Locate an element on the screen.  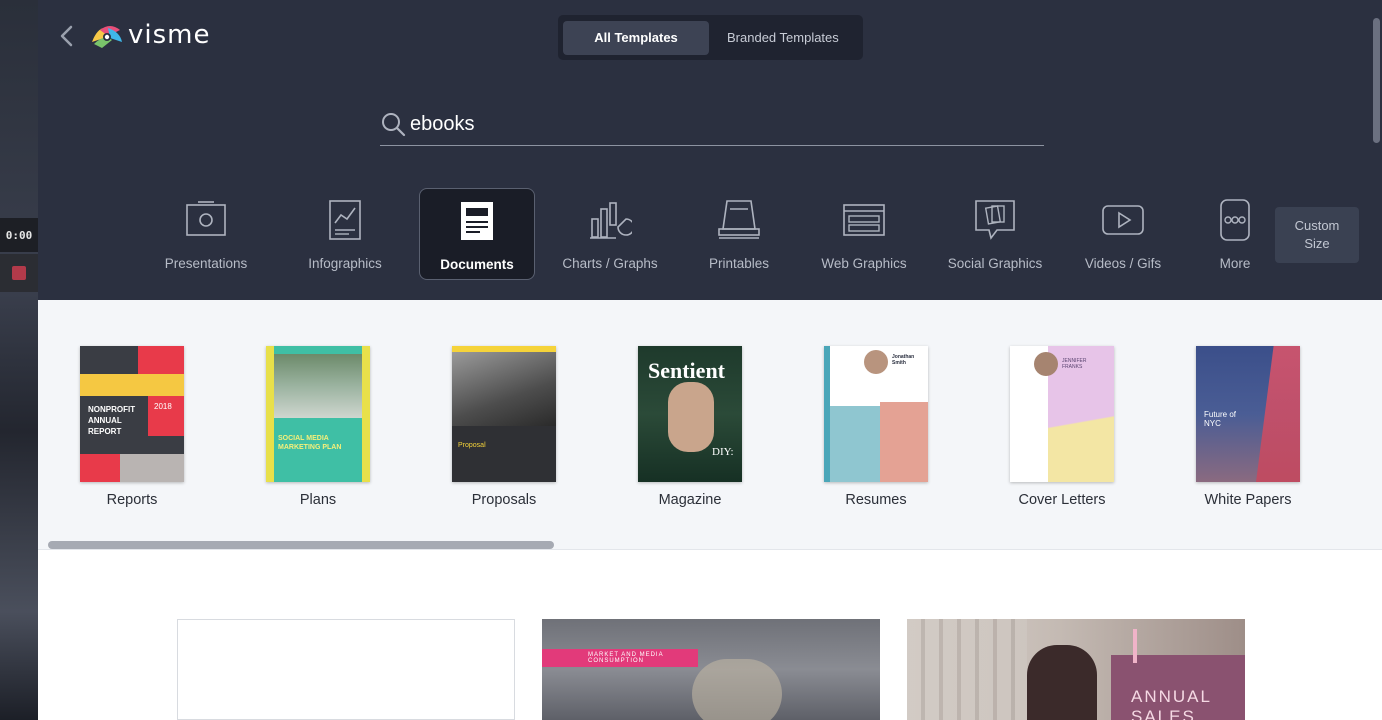
category-label: Social Graphics is located at coordinates (995, 263).